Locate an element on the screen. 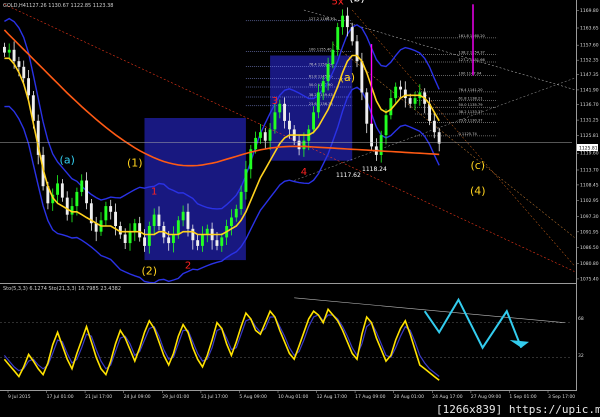  fib-label: 138.2 1154.37 is located at coordinates (472, 52).